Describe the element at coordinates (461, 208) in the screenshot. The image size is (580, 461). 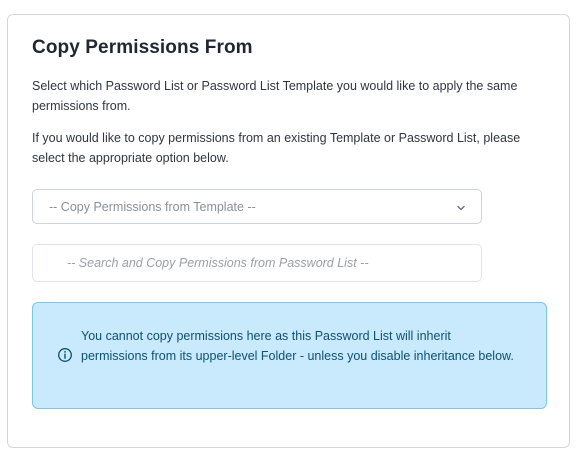
I see `chevron-down-icon` at that location.